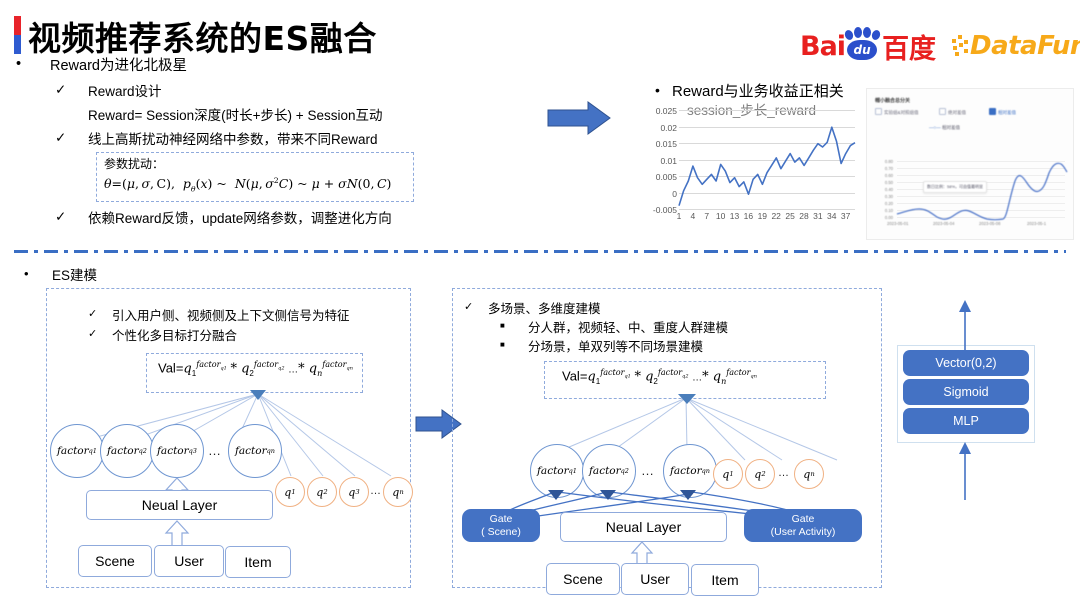 This screenshot has width=1080, height=608. What do you see at coordinates (75, 275) in the screenshot?
I see `lower-bullet: ES建模` at bounding box center [75, 275].